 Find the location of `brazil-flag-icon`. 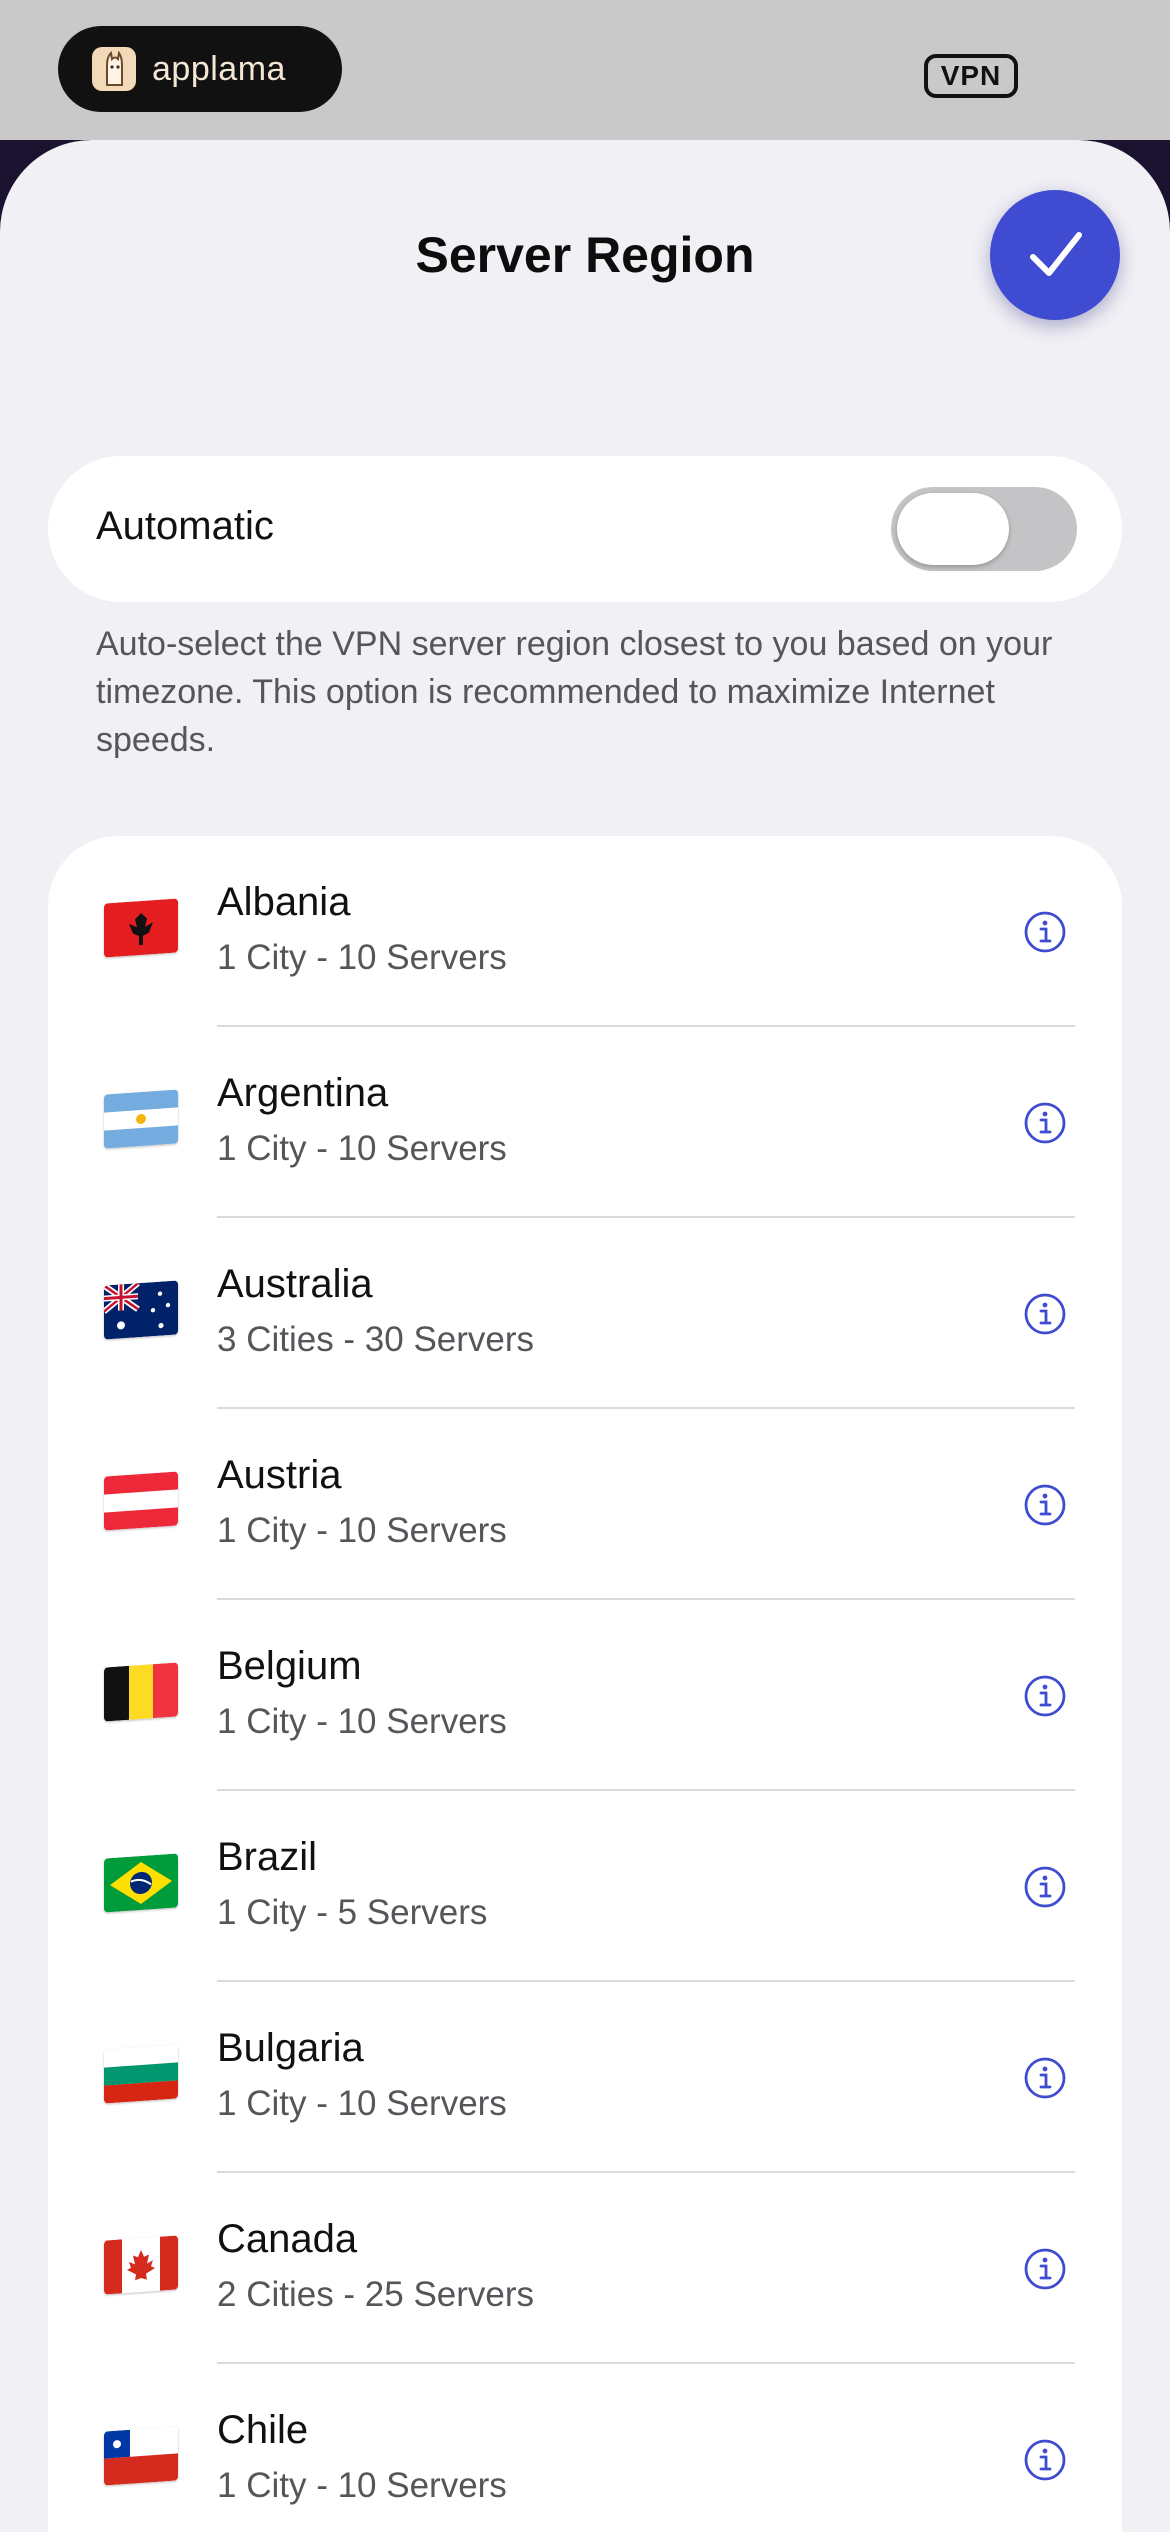

brazil-flag-icon is located at coordinates (141, 1883).